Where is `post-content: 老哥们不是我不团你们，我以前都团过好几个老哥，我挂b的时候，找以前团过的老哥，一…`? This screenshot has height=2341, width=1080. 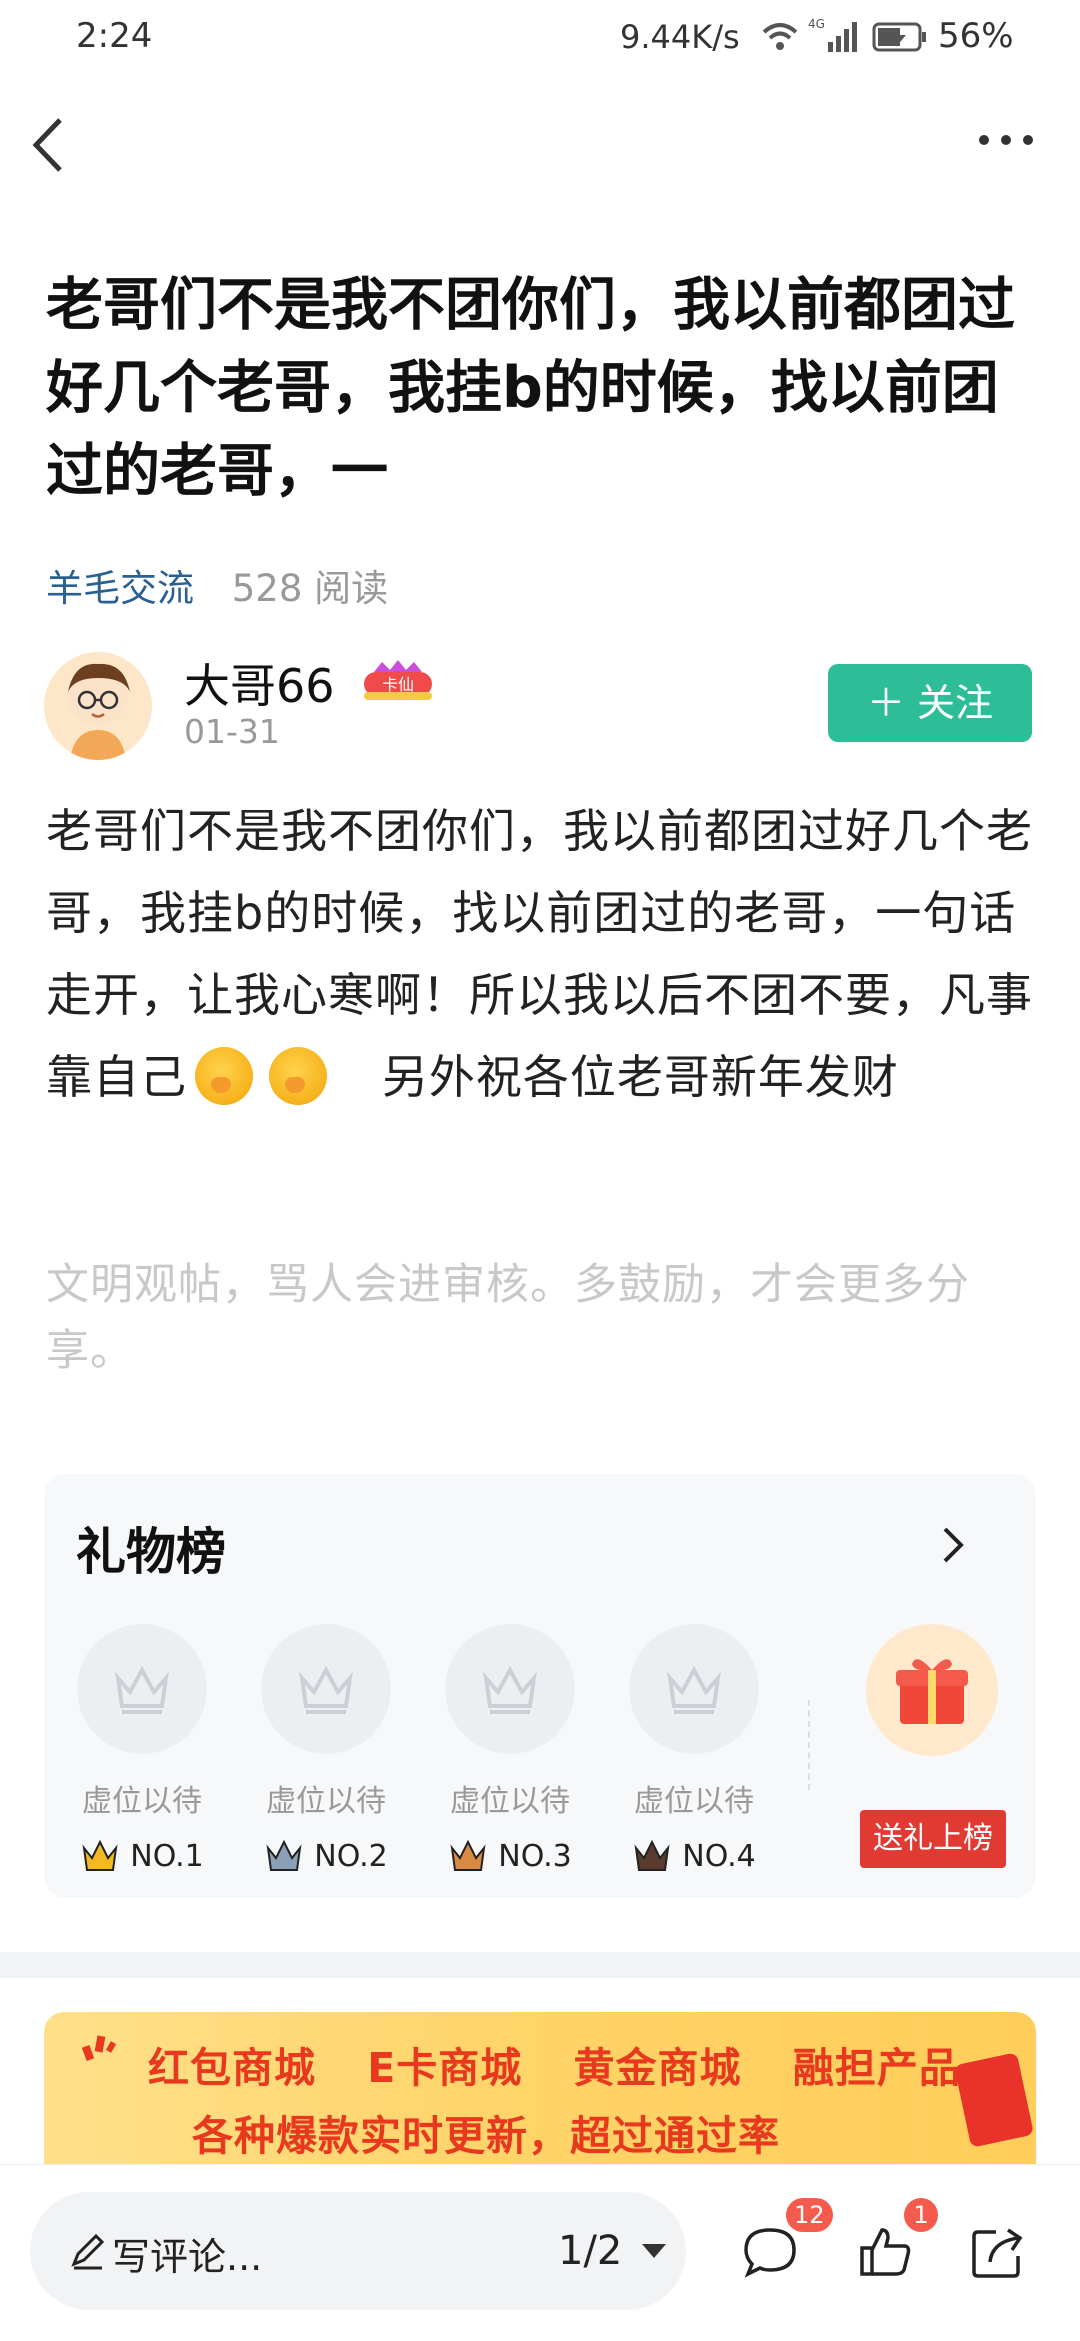
post-content: 老哥们不是我不团你们，我以前都团过好几个老哥，我挂b的时候，找以前团过的老哥，一… is located at coordinates (541, 954).